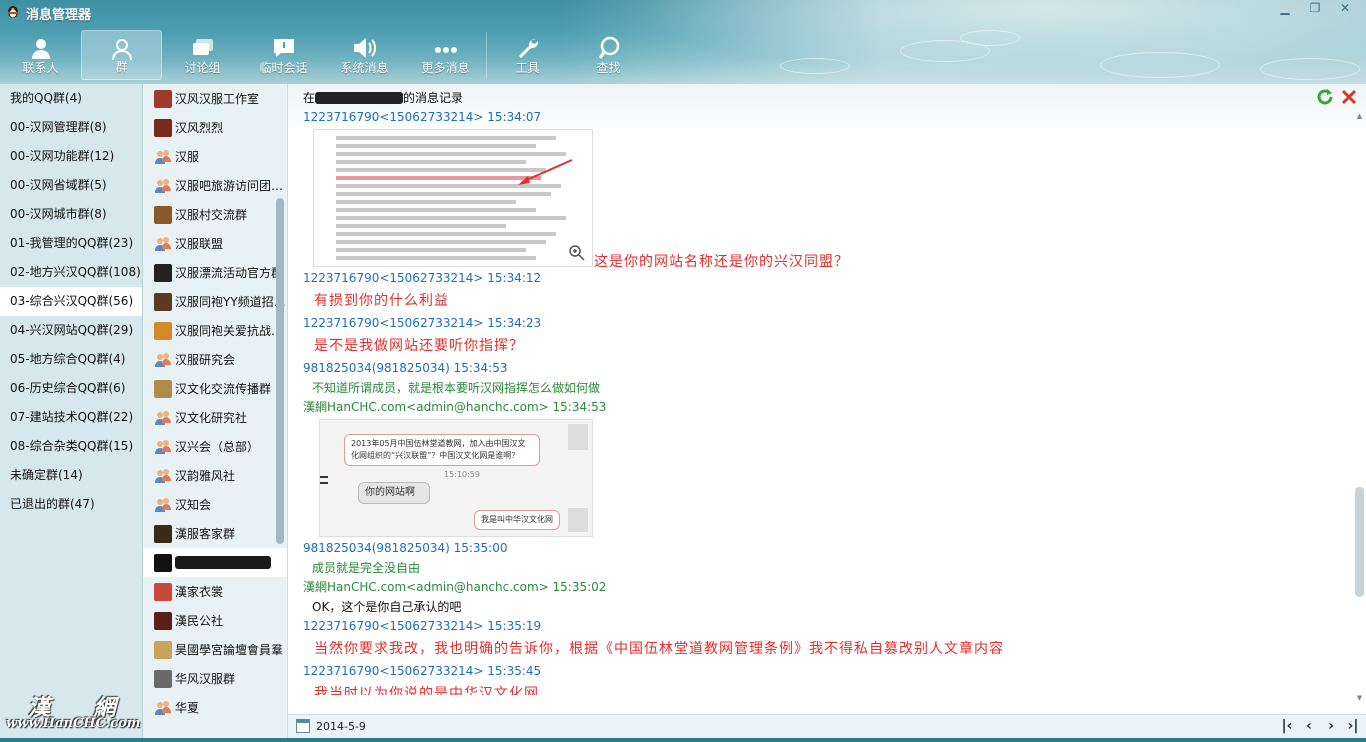  I want to click on group-item: 汉风汉服工作室, so click(215, 98).